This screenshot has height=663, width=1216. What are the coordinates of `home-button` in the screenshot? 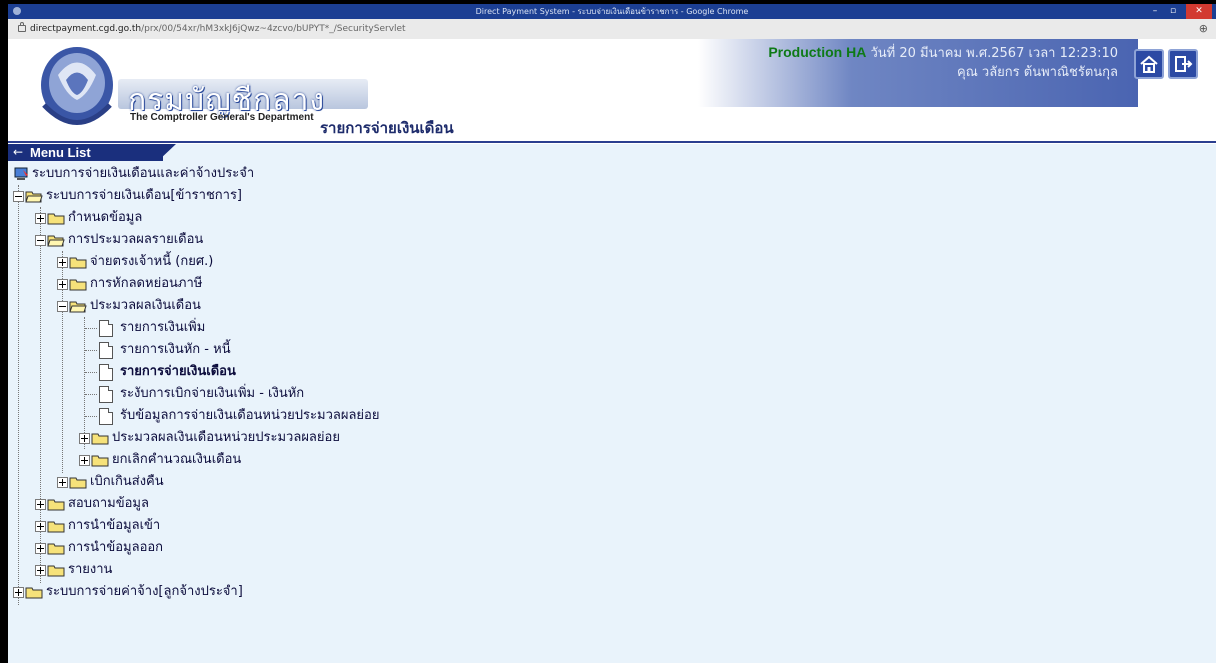 It's located at (1149, 64).